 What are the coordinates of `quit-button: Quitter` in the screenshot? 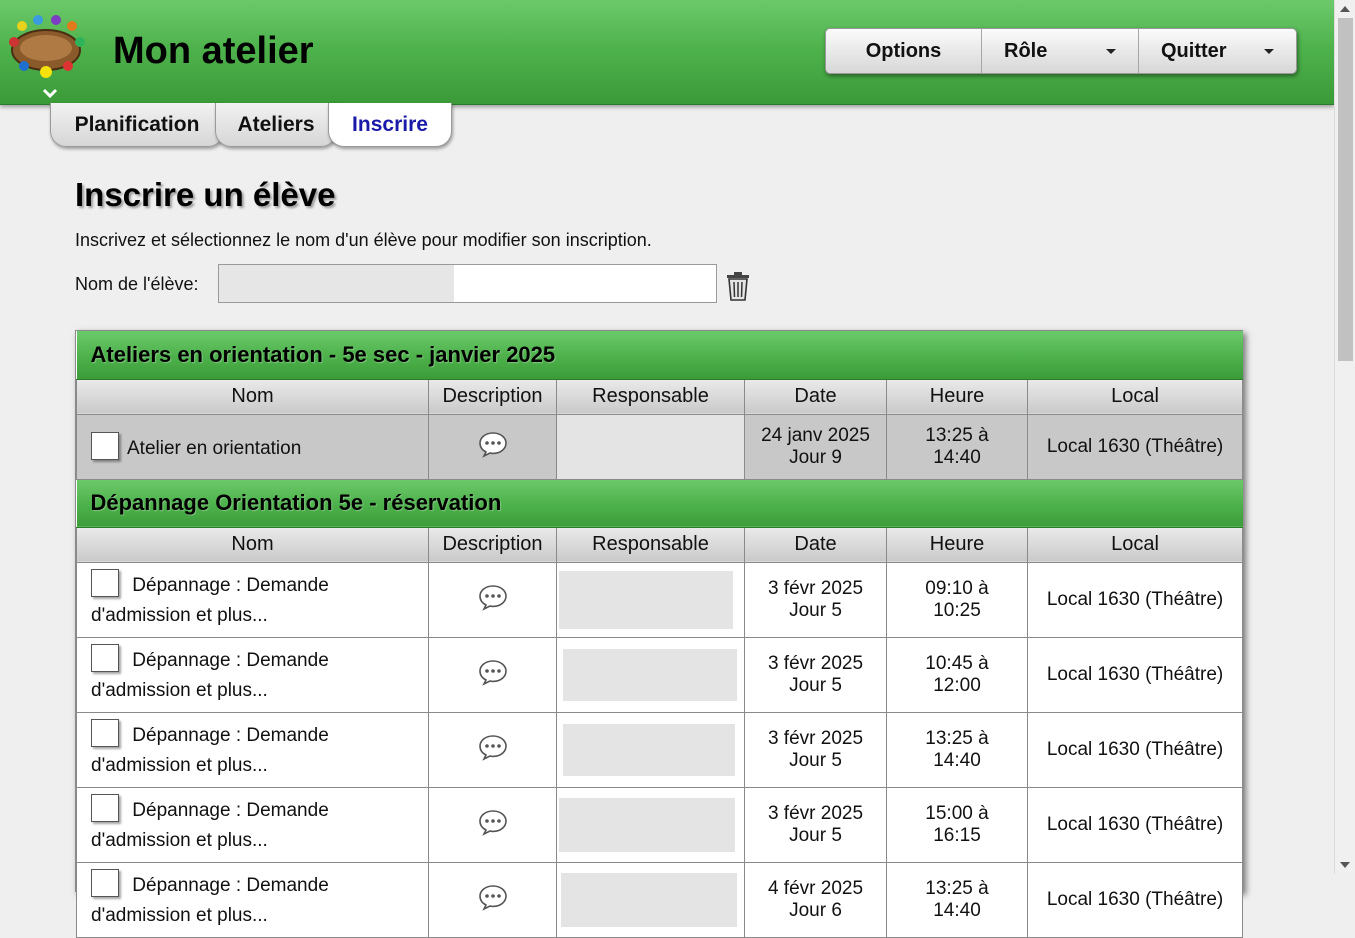 It's located at (1217, 51).